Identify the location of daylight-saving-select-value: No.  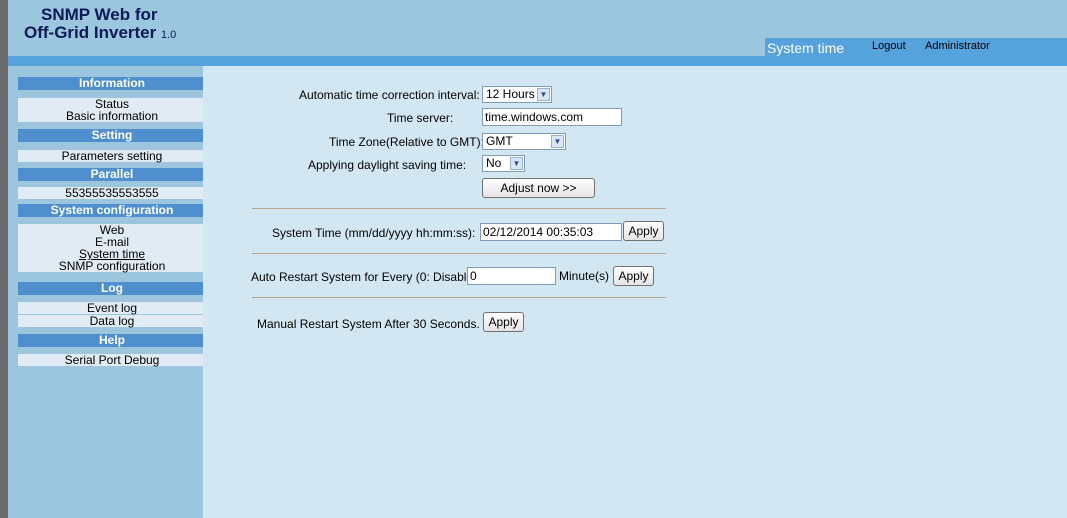
(494, 163).